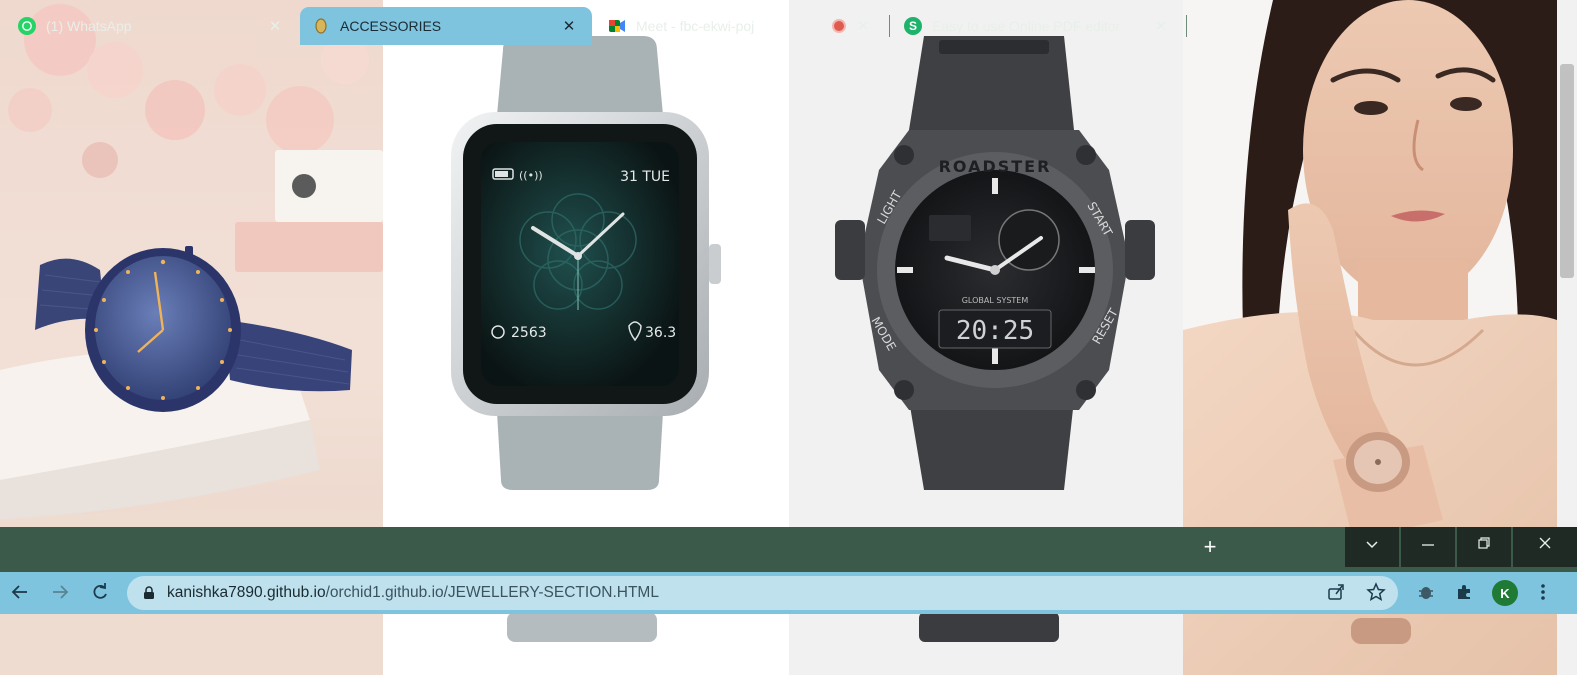 This screenshot has width=1577, height=675. What do you see at coordinates (27, 26) in the screenshot?
I see `whatsapp-icon` at bounding box center [27, 26].